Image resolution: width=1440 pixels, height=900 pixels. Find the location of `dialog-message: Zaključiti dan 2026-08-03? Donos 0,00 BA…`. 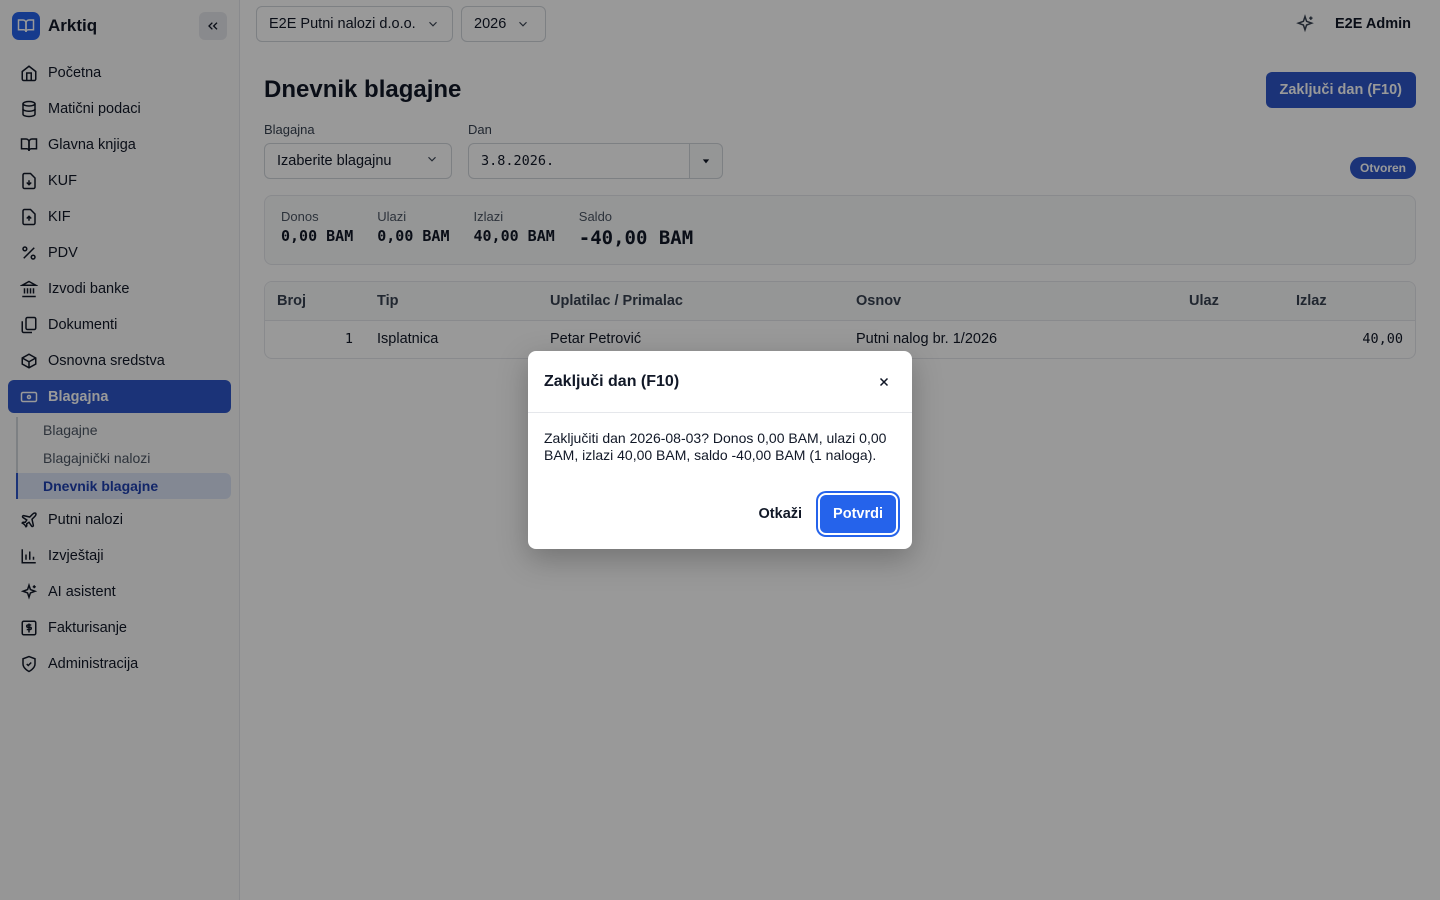

dialog-message: Zaključiti dan 2026-08-03? Donos 0,00 BA… is located at coordinates (715, 446).